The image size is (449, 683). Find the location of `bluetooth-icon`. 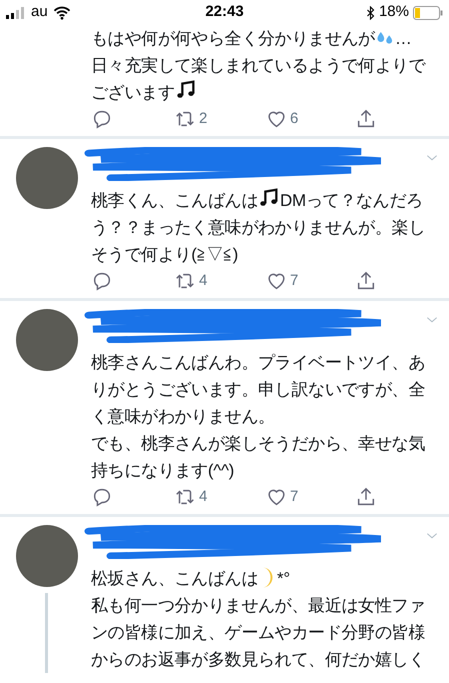

bluetooth-icon is located at coordinates (370, 13).